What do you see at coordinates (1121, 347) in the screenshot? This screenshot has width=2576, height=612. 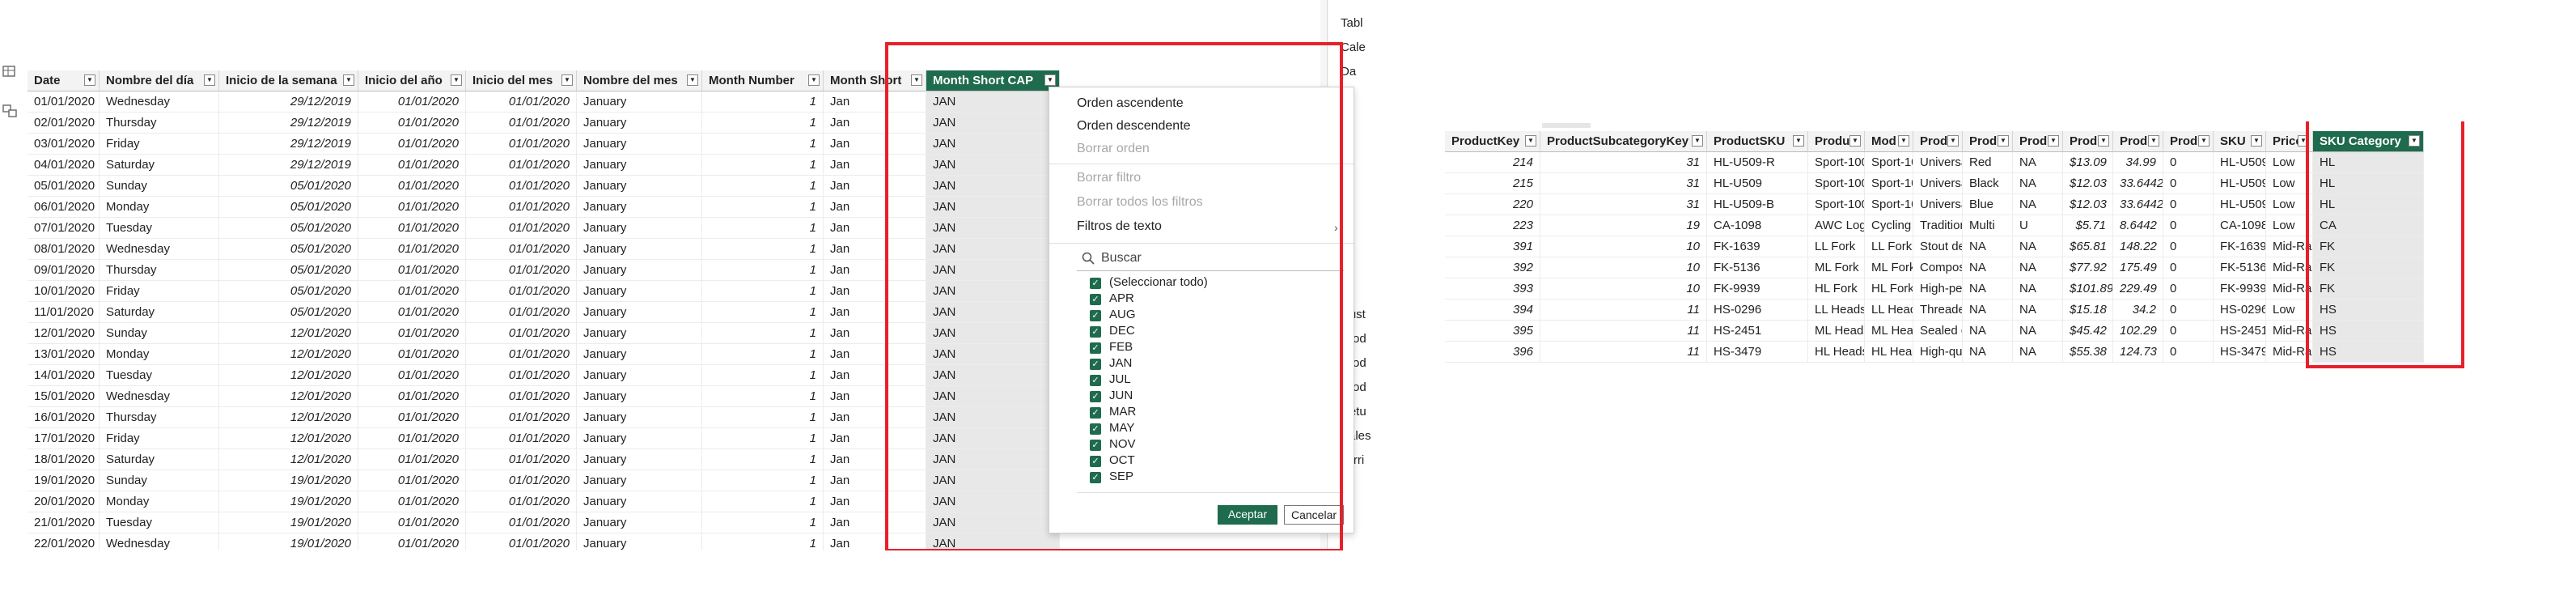 I see `filter-option-label: FEB` at bounding box center [1121, 347].